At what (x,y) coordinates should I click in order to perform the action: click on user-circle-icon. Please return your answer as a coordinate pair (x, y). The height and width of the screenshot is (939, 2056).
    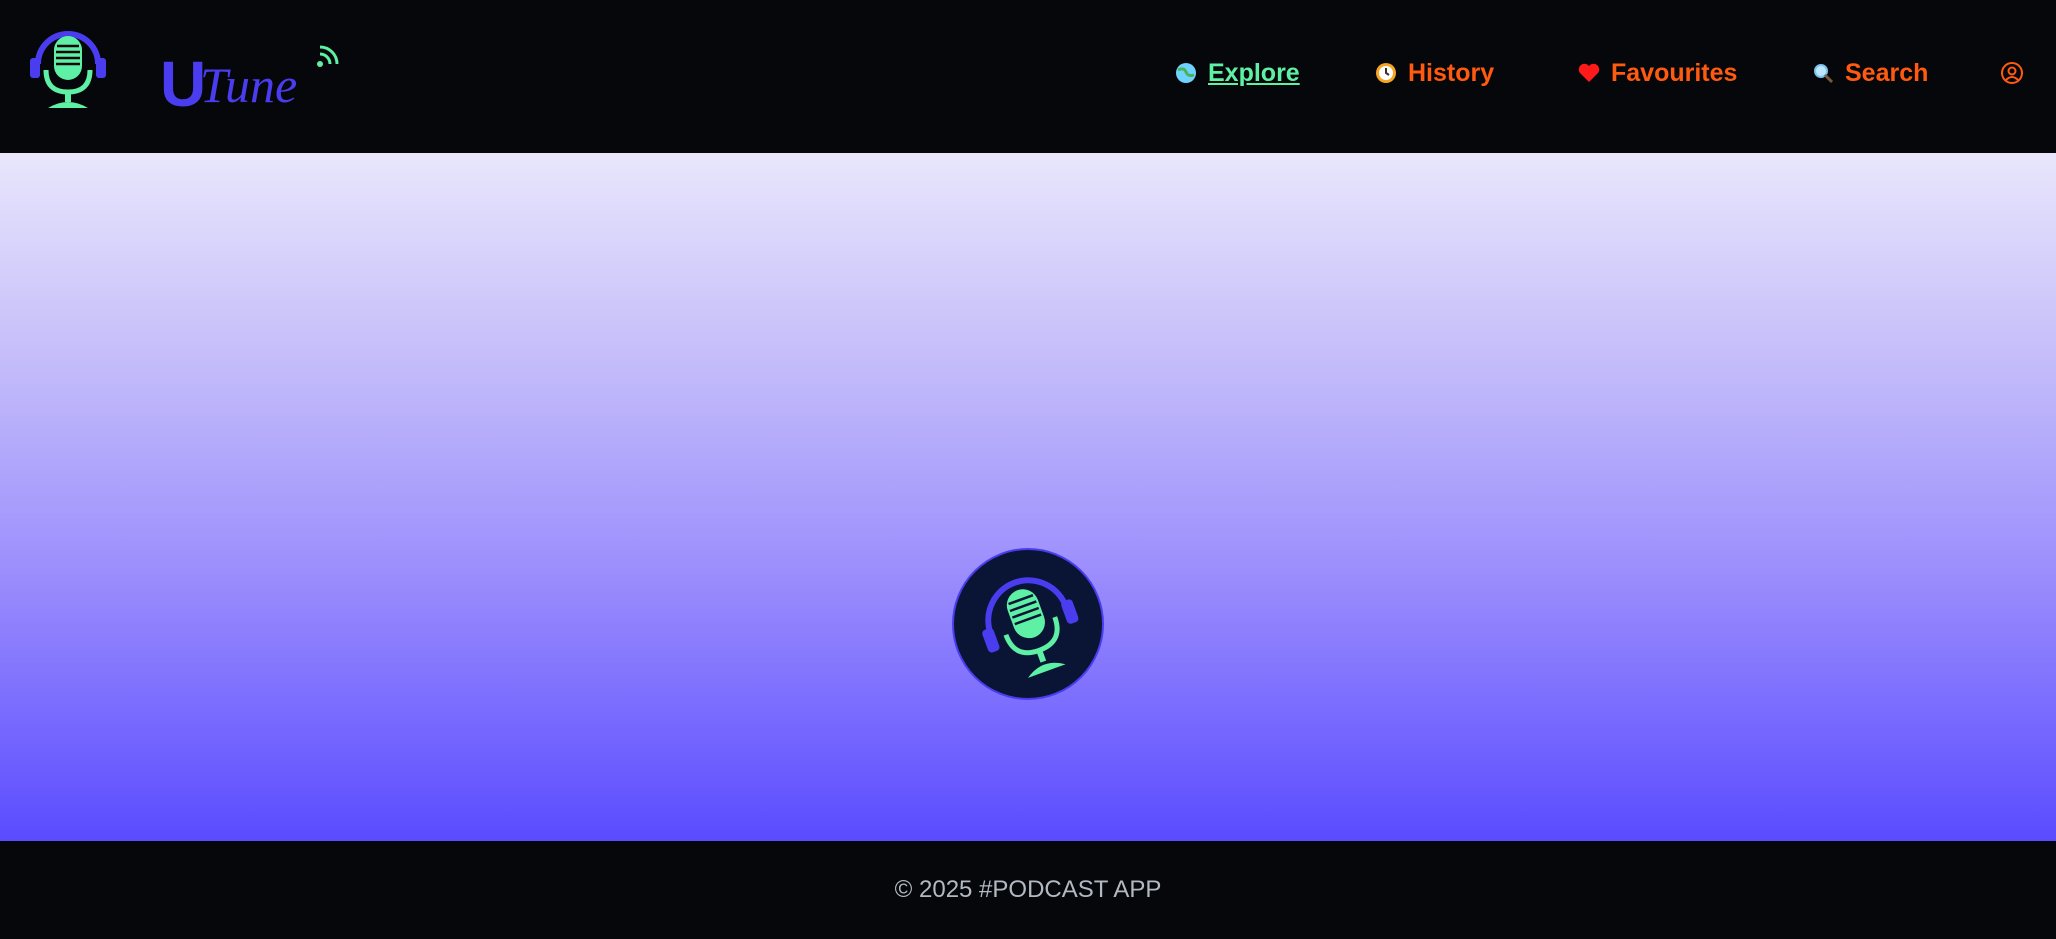
    Looking at the image, I should click on (2012, 73).